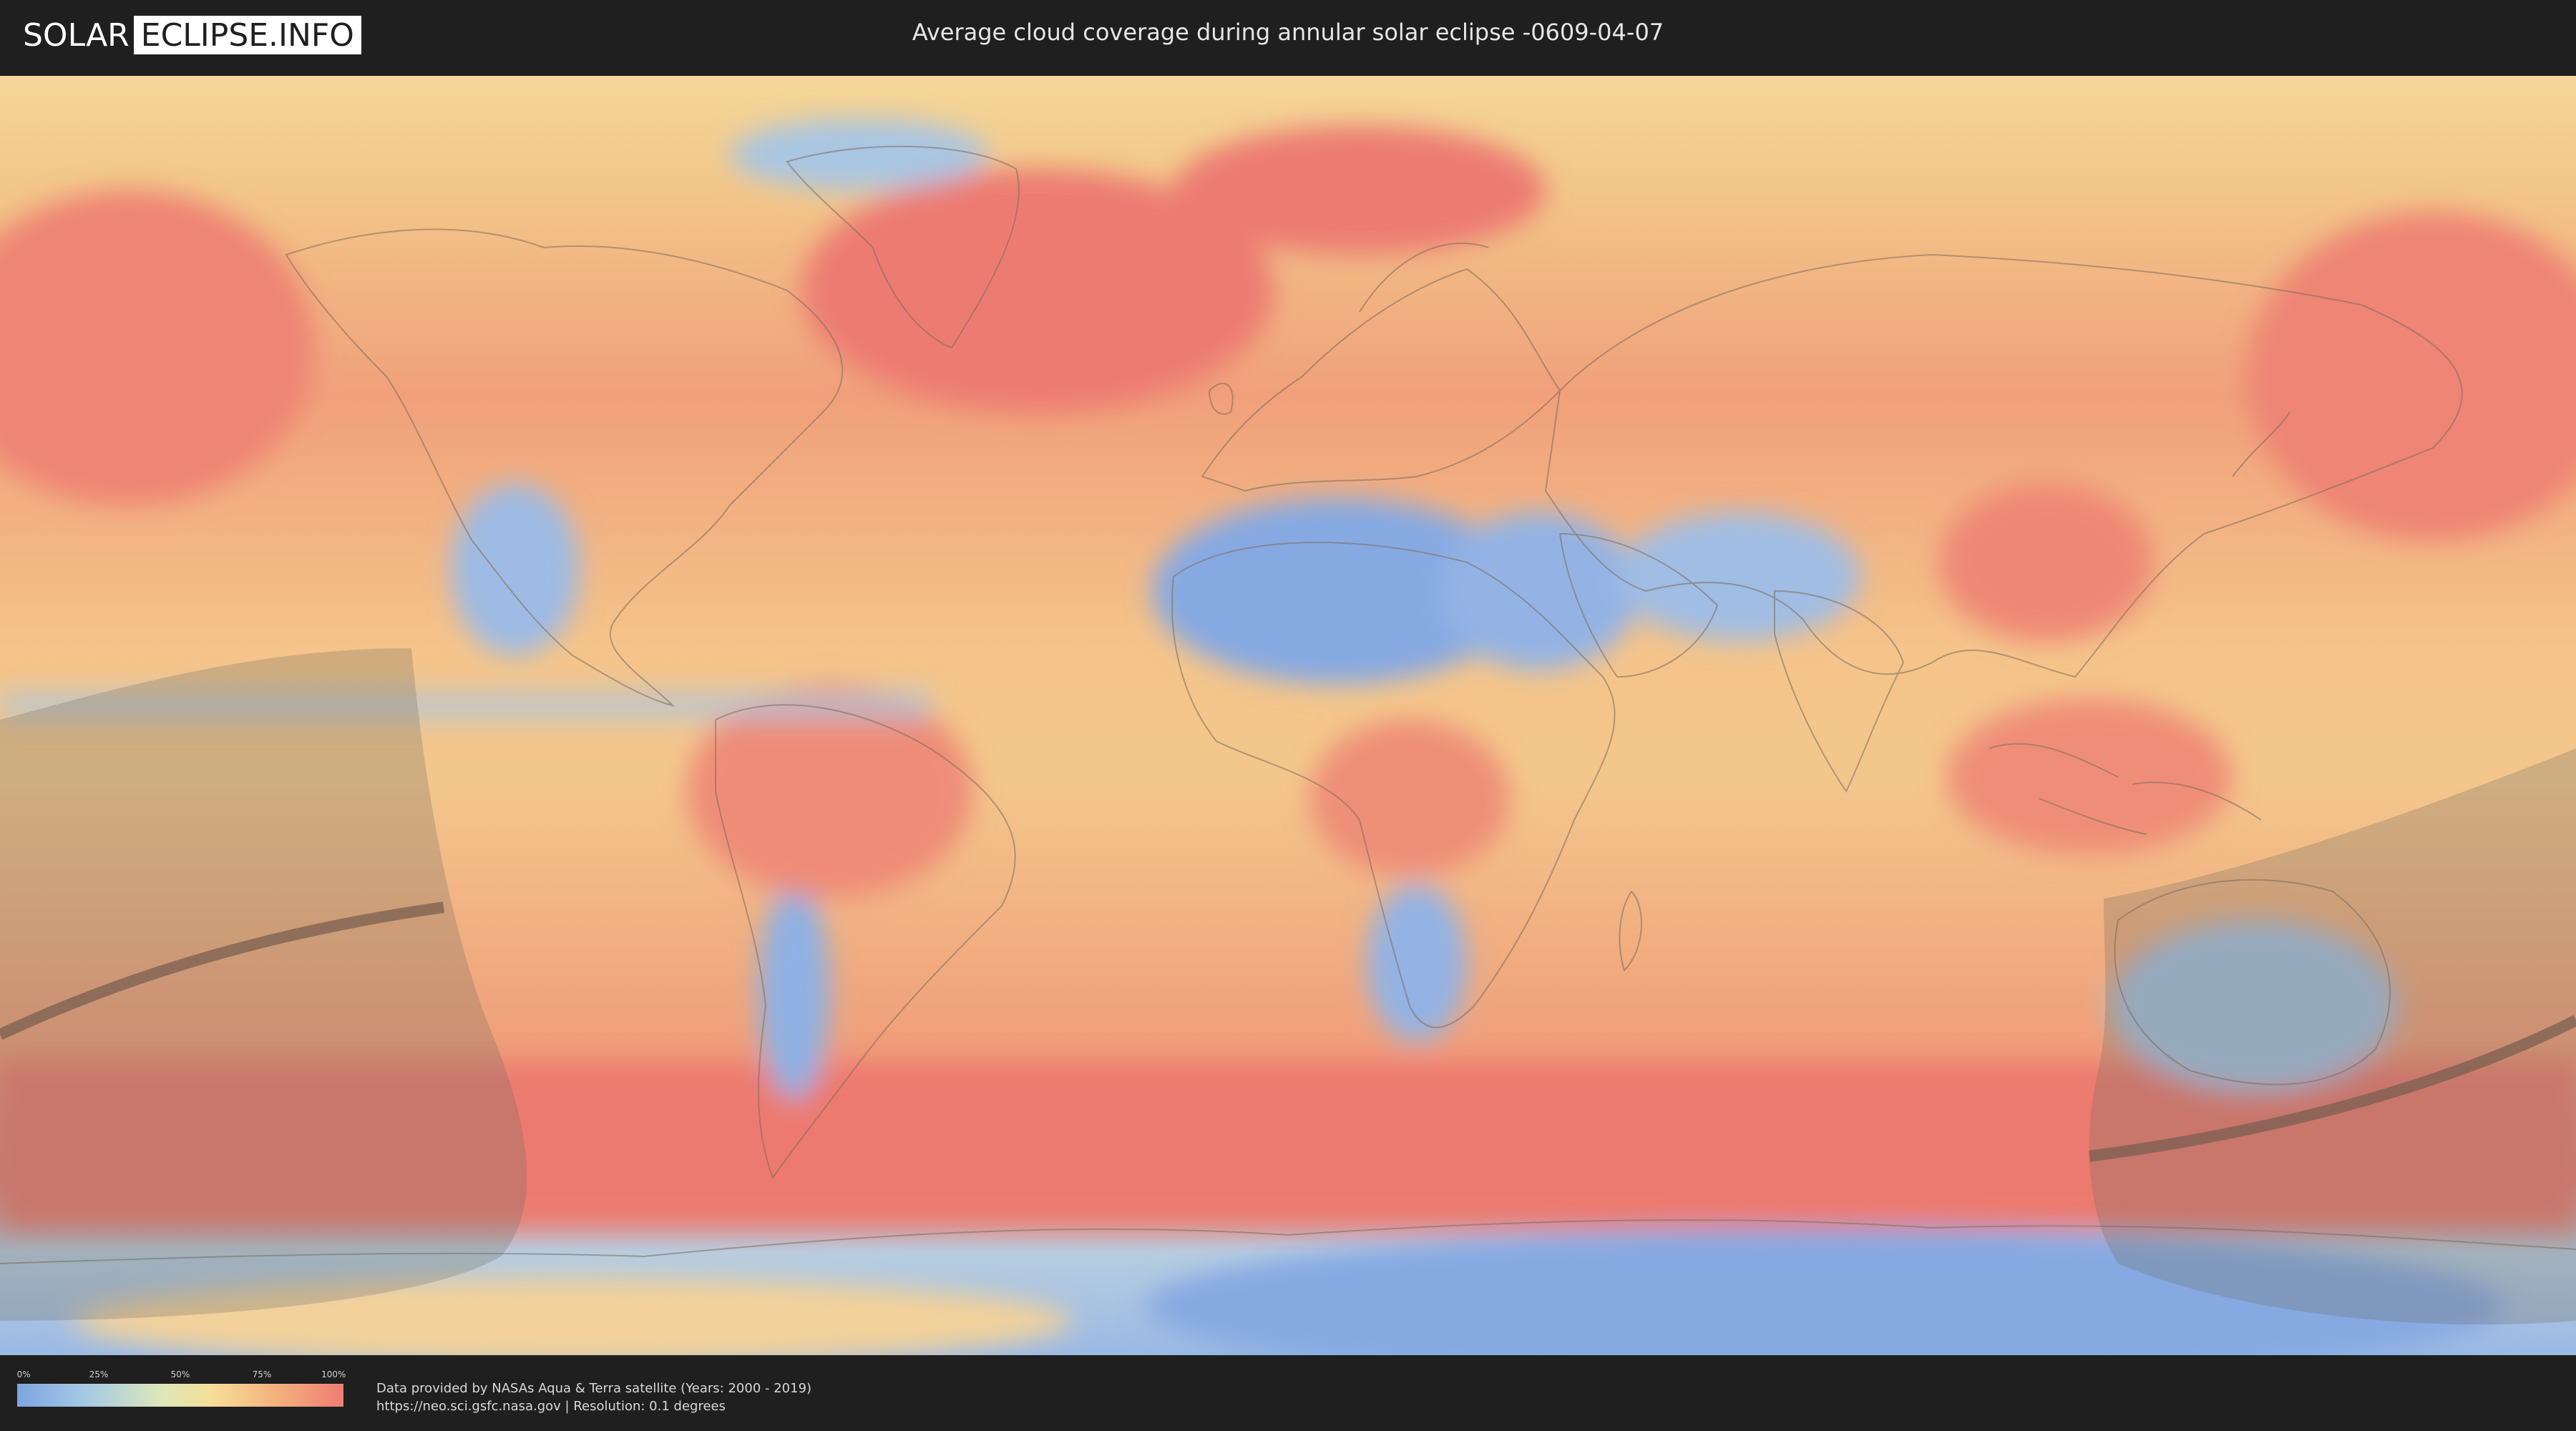 The width and height of the screenshot is (2576, 1431). Describe the element at coordinates (23, 1374) in the screenshot. I see `legend-tick-0: 0%` at that location.